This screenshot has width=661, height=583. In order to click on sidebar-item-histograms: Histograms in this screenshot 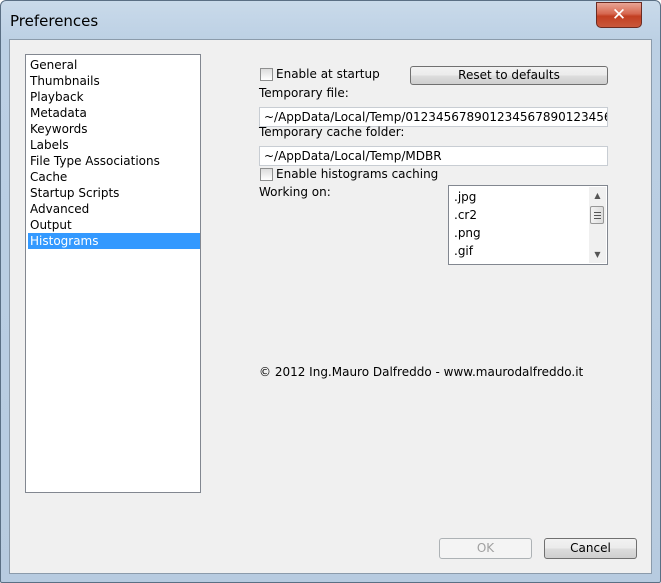, I will do `click(114, 241)`.